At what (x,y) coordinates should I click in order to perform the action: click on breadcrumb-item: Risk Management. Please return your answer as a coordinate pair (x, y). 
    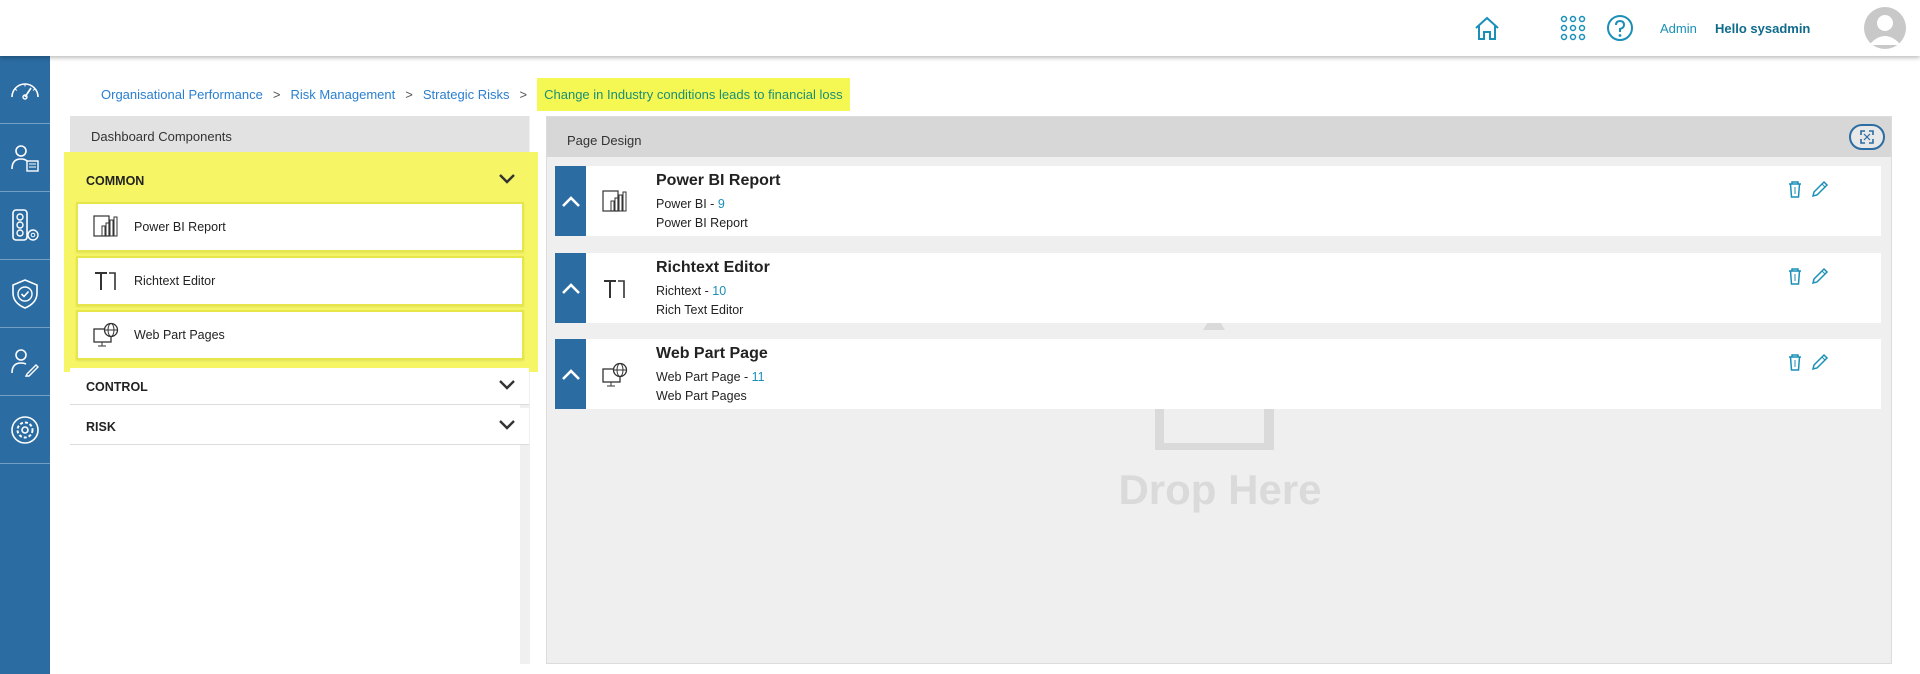
    Looking at the image, I should click on (342, 94).